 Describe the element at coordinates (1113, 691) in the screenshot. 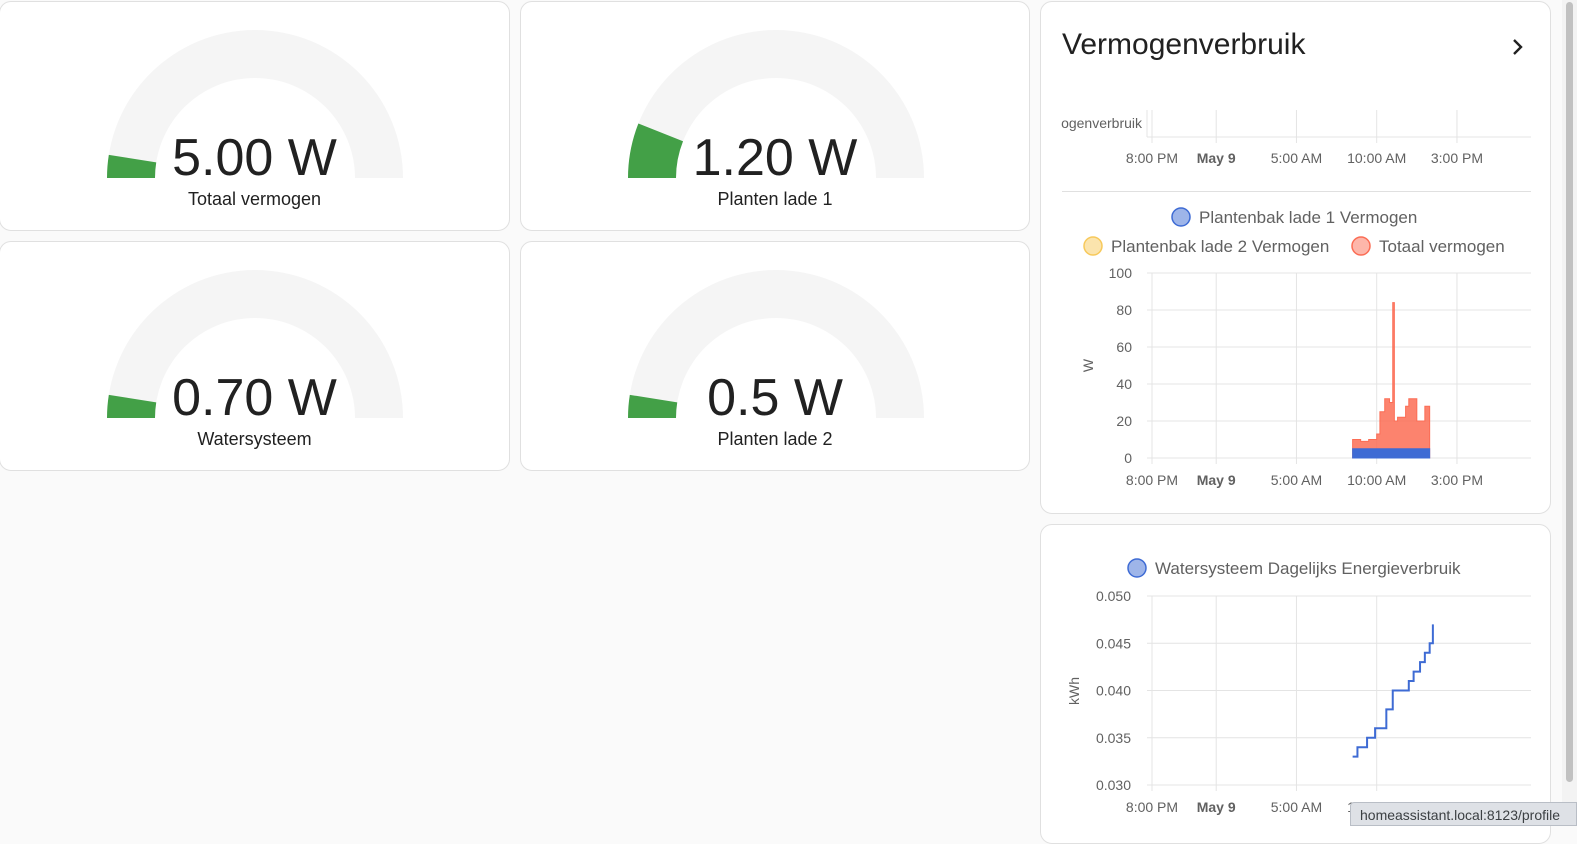

I see `y-tick-label: 0.040` at that location.